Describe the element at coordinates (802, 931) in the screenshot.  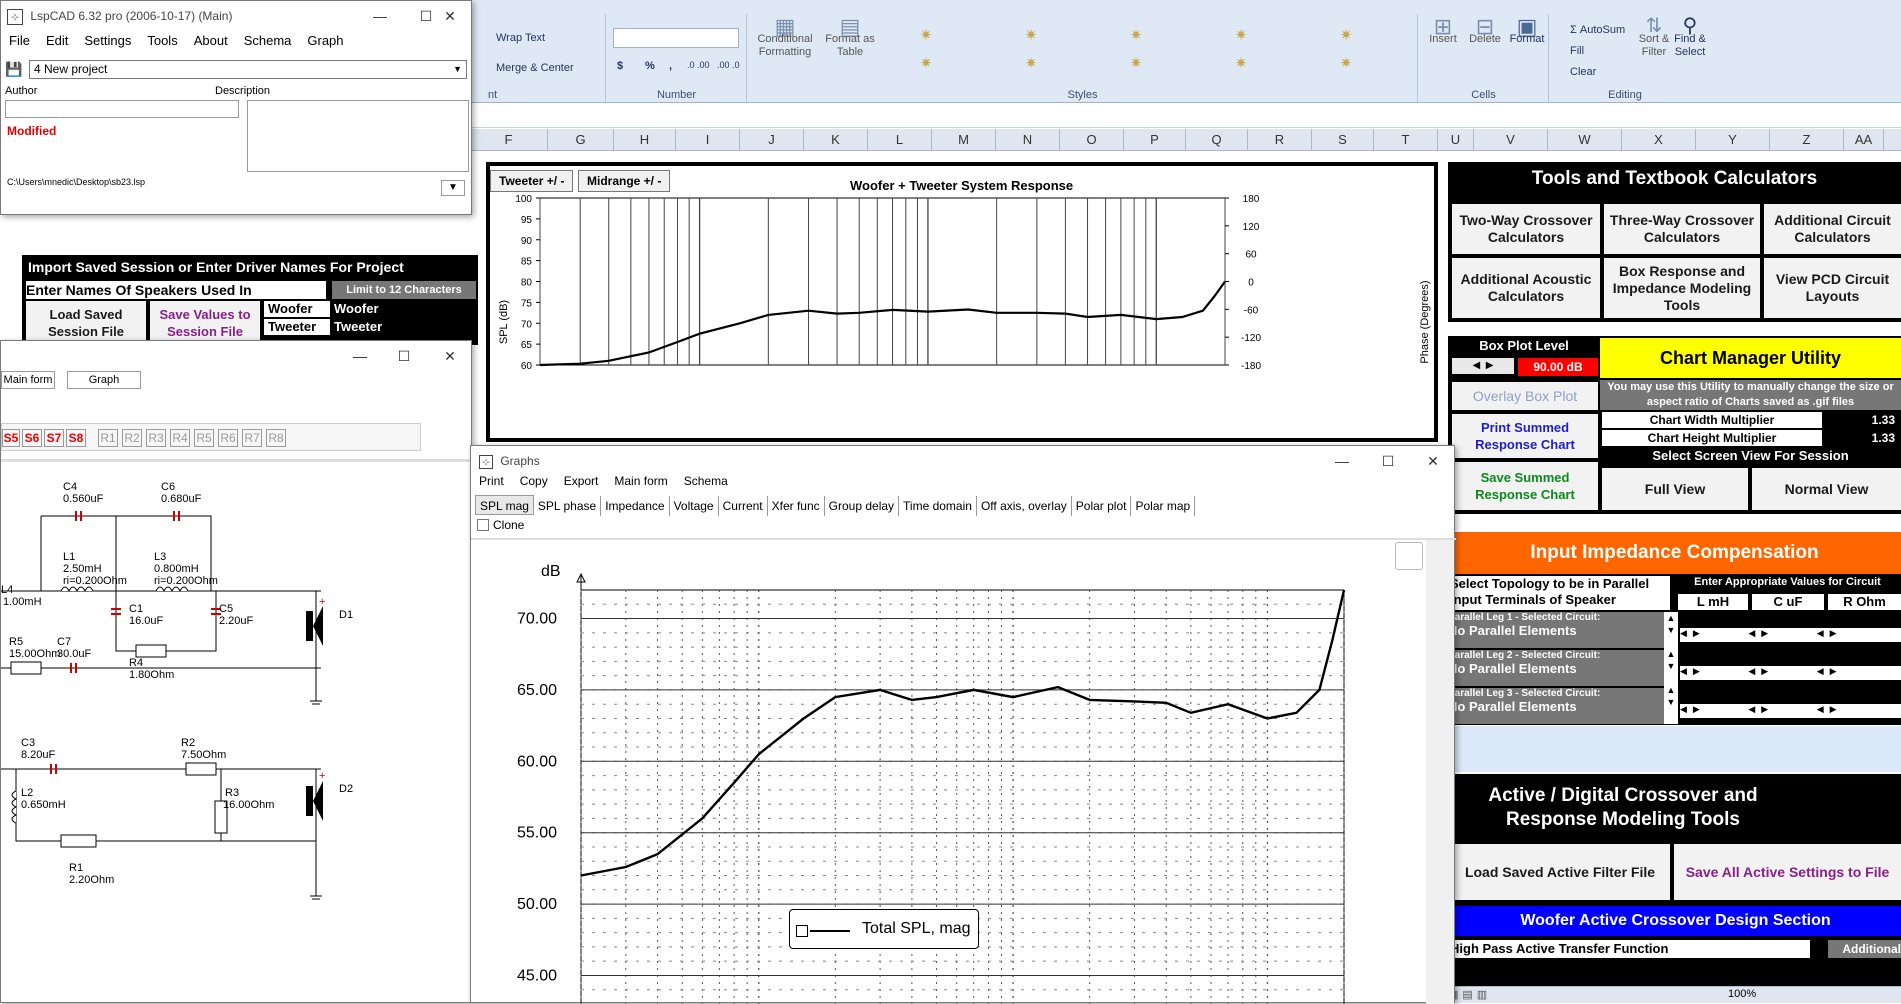
I see `legend-toggle-checkbox` at that location.